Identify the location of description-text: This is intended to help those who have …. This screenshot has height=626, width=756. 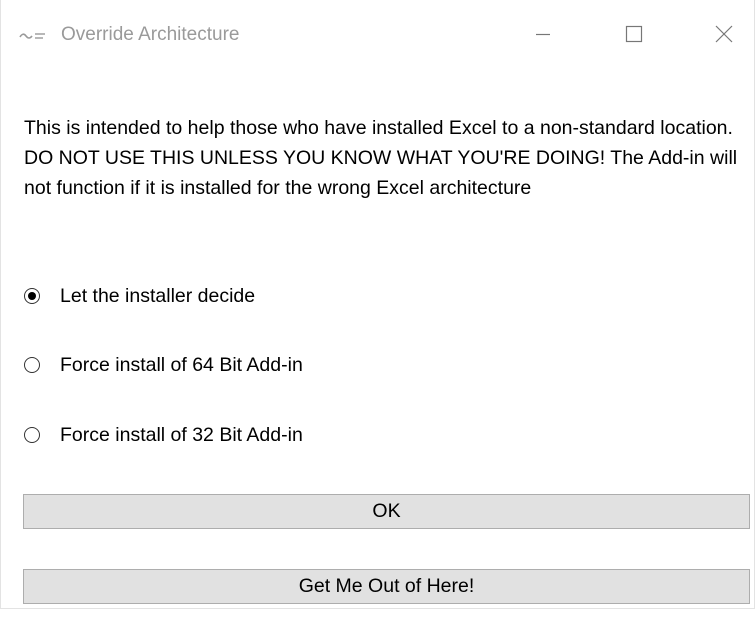
(381, 158).